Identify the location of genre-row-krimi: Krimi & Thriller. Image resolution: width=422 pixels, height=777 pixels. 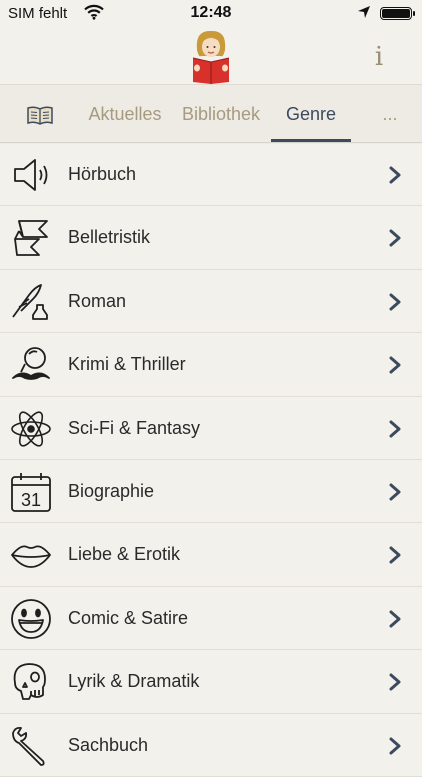
(211, 365).